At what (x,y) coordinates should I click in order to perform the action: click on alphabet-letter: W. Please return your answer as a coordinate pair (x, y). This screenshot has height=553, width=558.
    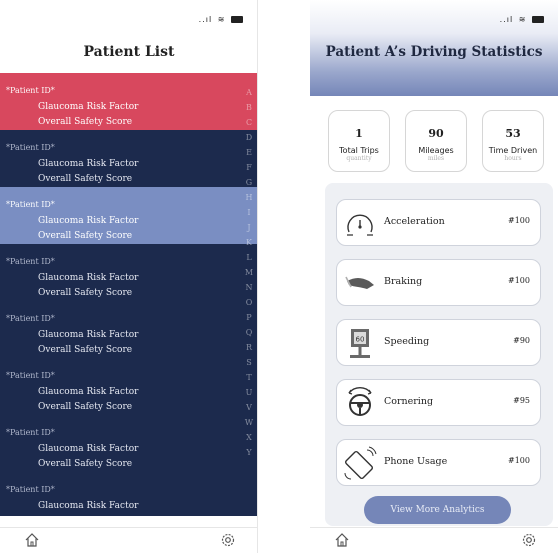
    Looking at the image, I should click on (249, 422).